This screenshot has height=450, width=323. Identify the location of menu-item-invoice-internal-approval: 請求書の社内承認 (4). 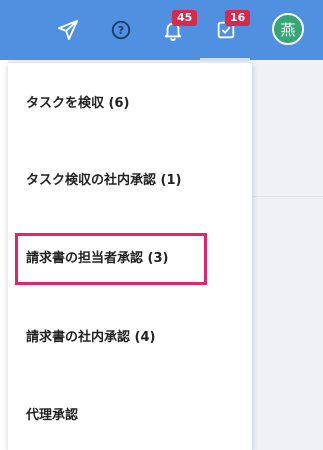
(130, 335).